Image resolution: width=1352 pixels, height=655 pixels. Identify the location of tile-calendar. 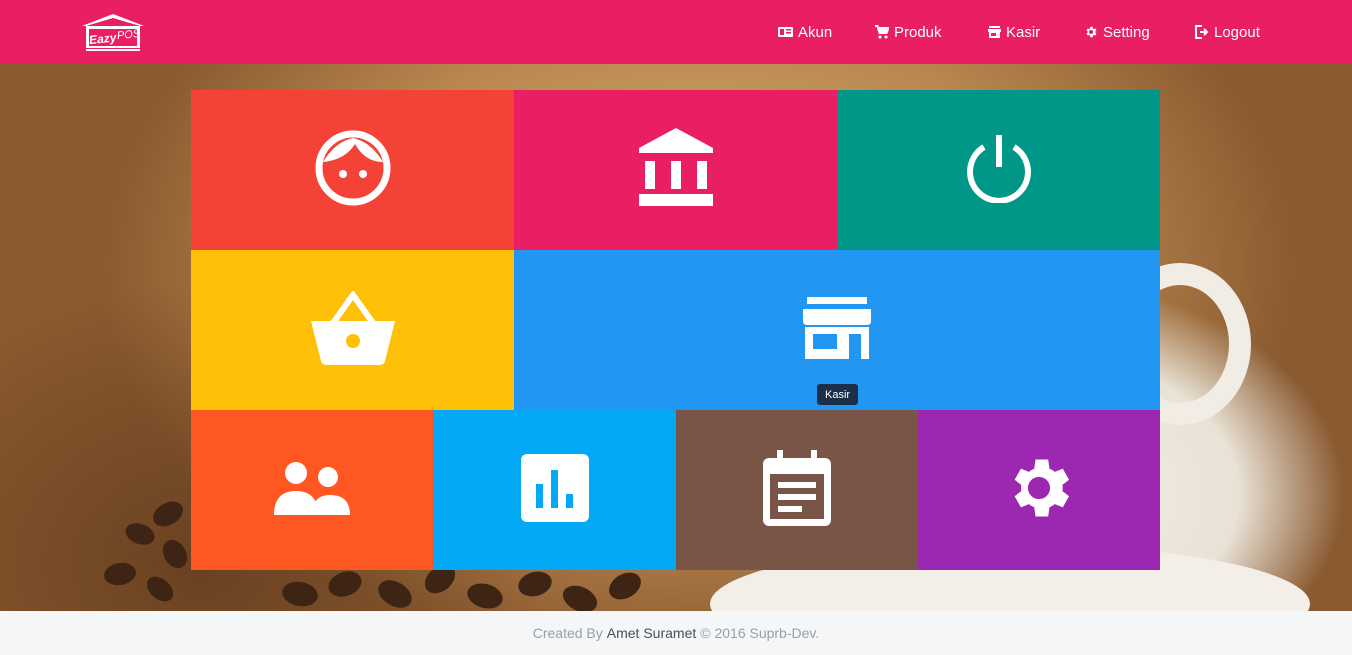
(797, 490).